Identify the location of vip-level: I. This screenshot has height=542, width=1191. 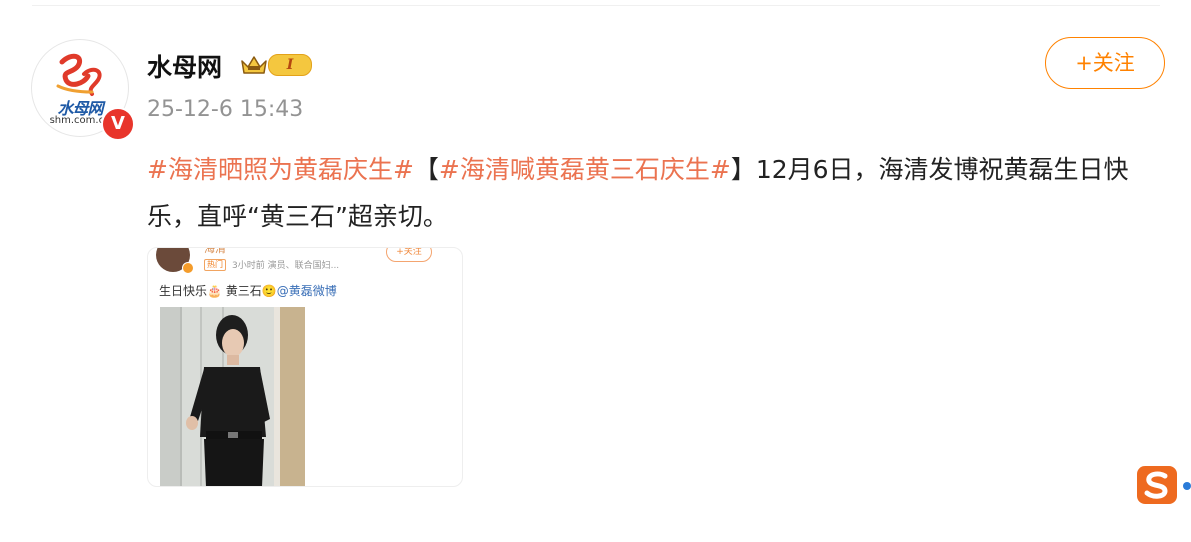
(290, 65).